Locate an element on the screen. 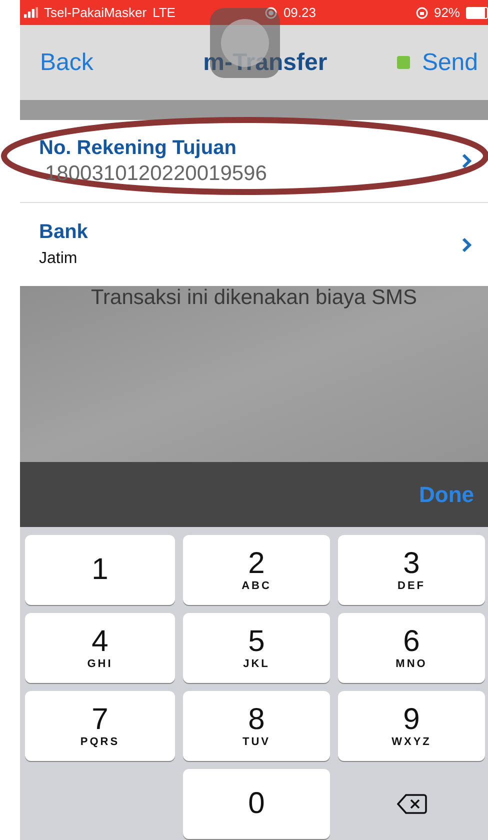  digit-key: 4 GHI is located at coordinates (100, 648).